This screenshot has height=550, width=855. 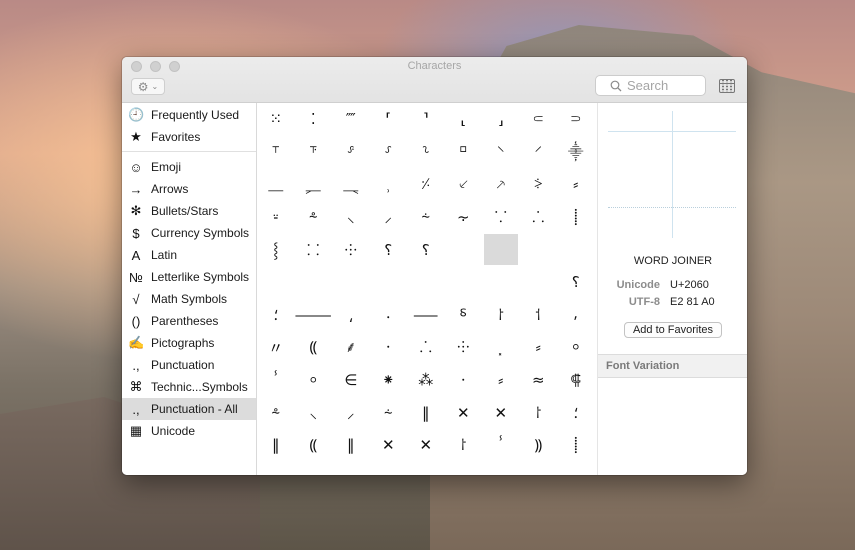 I want to click on sidebar-item-letterlike-symbols: № Letterlike Symbols, so click(x=189, y=277).